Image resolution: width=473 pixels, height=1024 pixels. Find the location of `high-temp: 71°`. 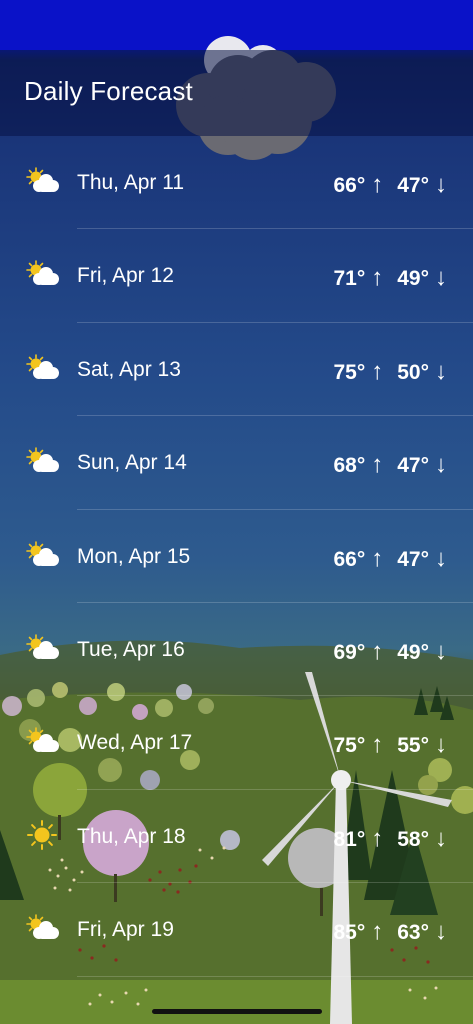

high-temp: 71° is located at coordinates (349, 279).